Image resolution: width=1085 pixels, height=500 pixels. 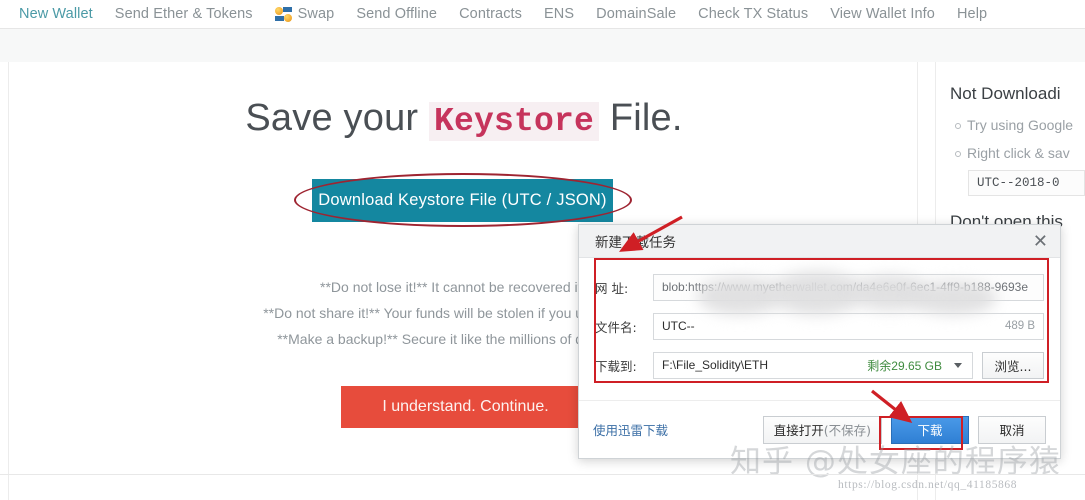 I want to click on dialog-title: 新建下载任务, so click(x=635, y=243).